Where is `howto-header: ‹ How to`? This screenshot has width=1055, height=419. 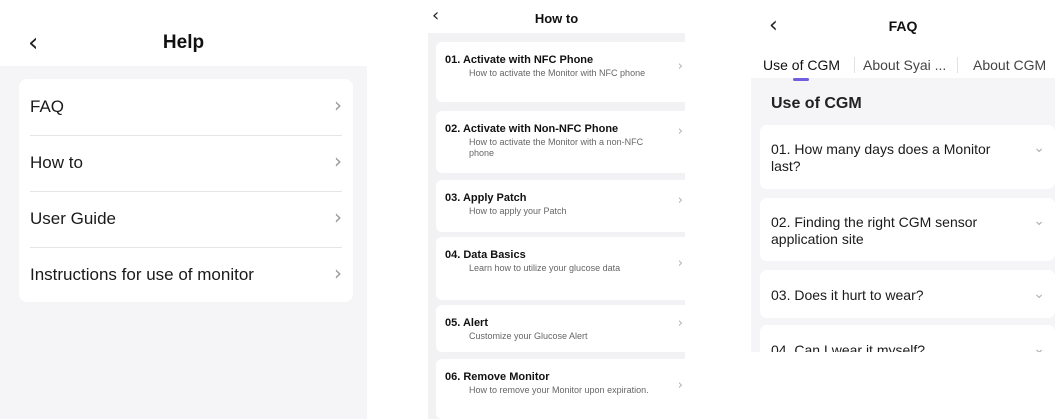
howto-header: ‹ How to is located at coordinates (556, 16).